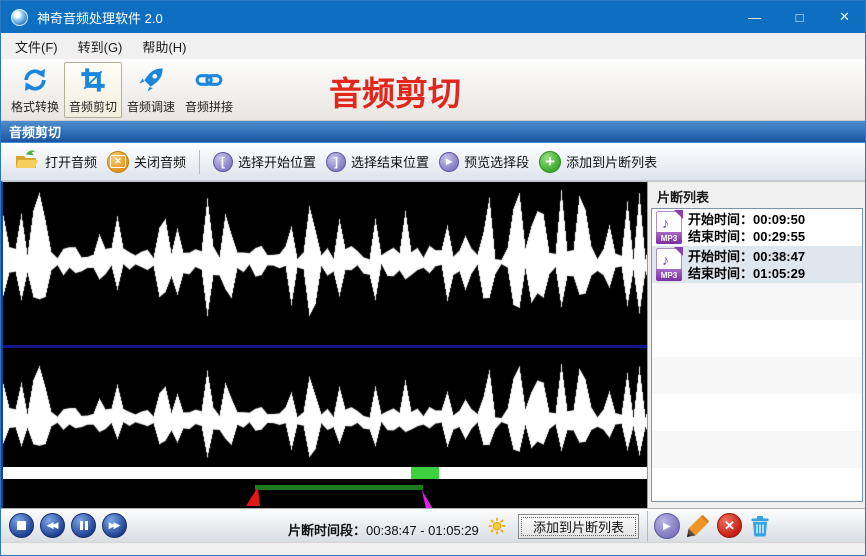 The height and width of the screenshot is (556, 866). What do you see at coordinates (433, 46) in the screenshot?
I see `menubar: 文件(F) 转到(G) 帮助(H)` at bounding box center [433, 46].